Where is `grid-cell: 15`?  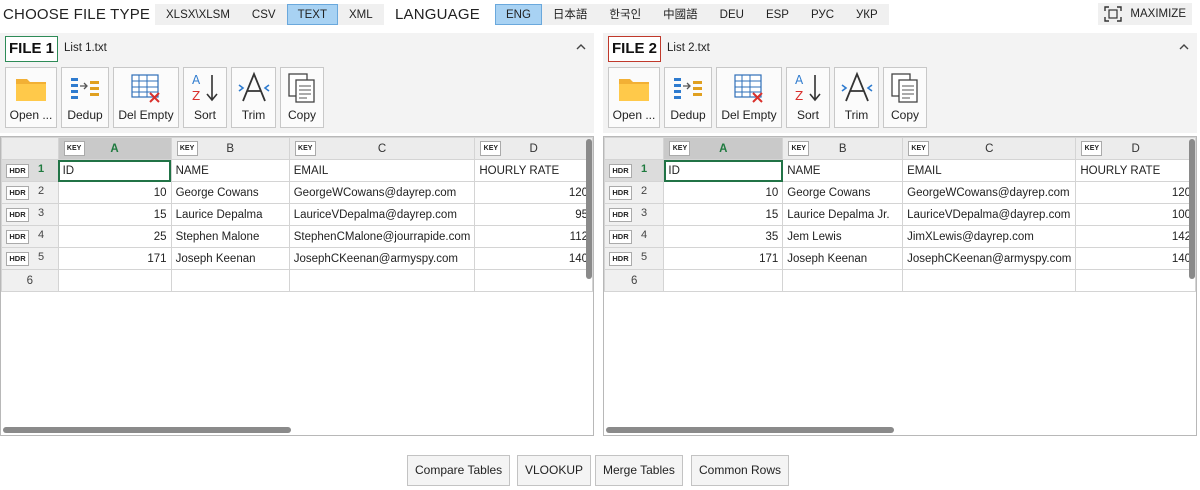 grid-cell: 15 is located at coordinates (114, 214).